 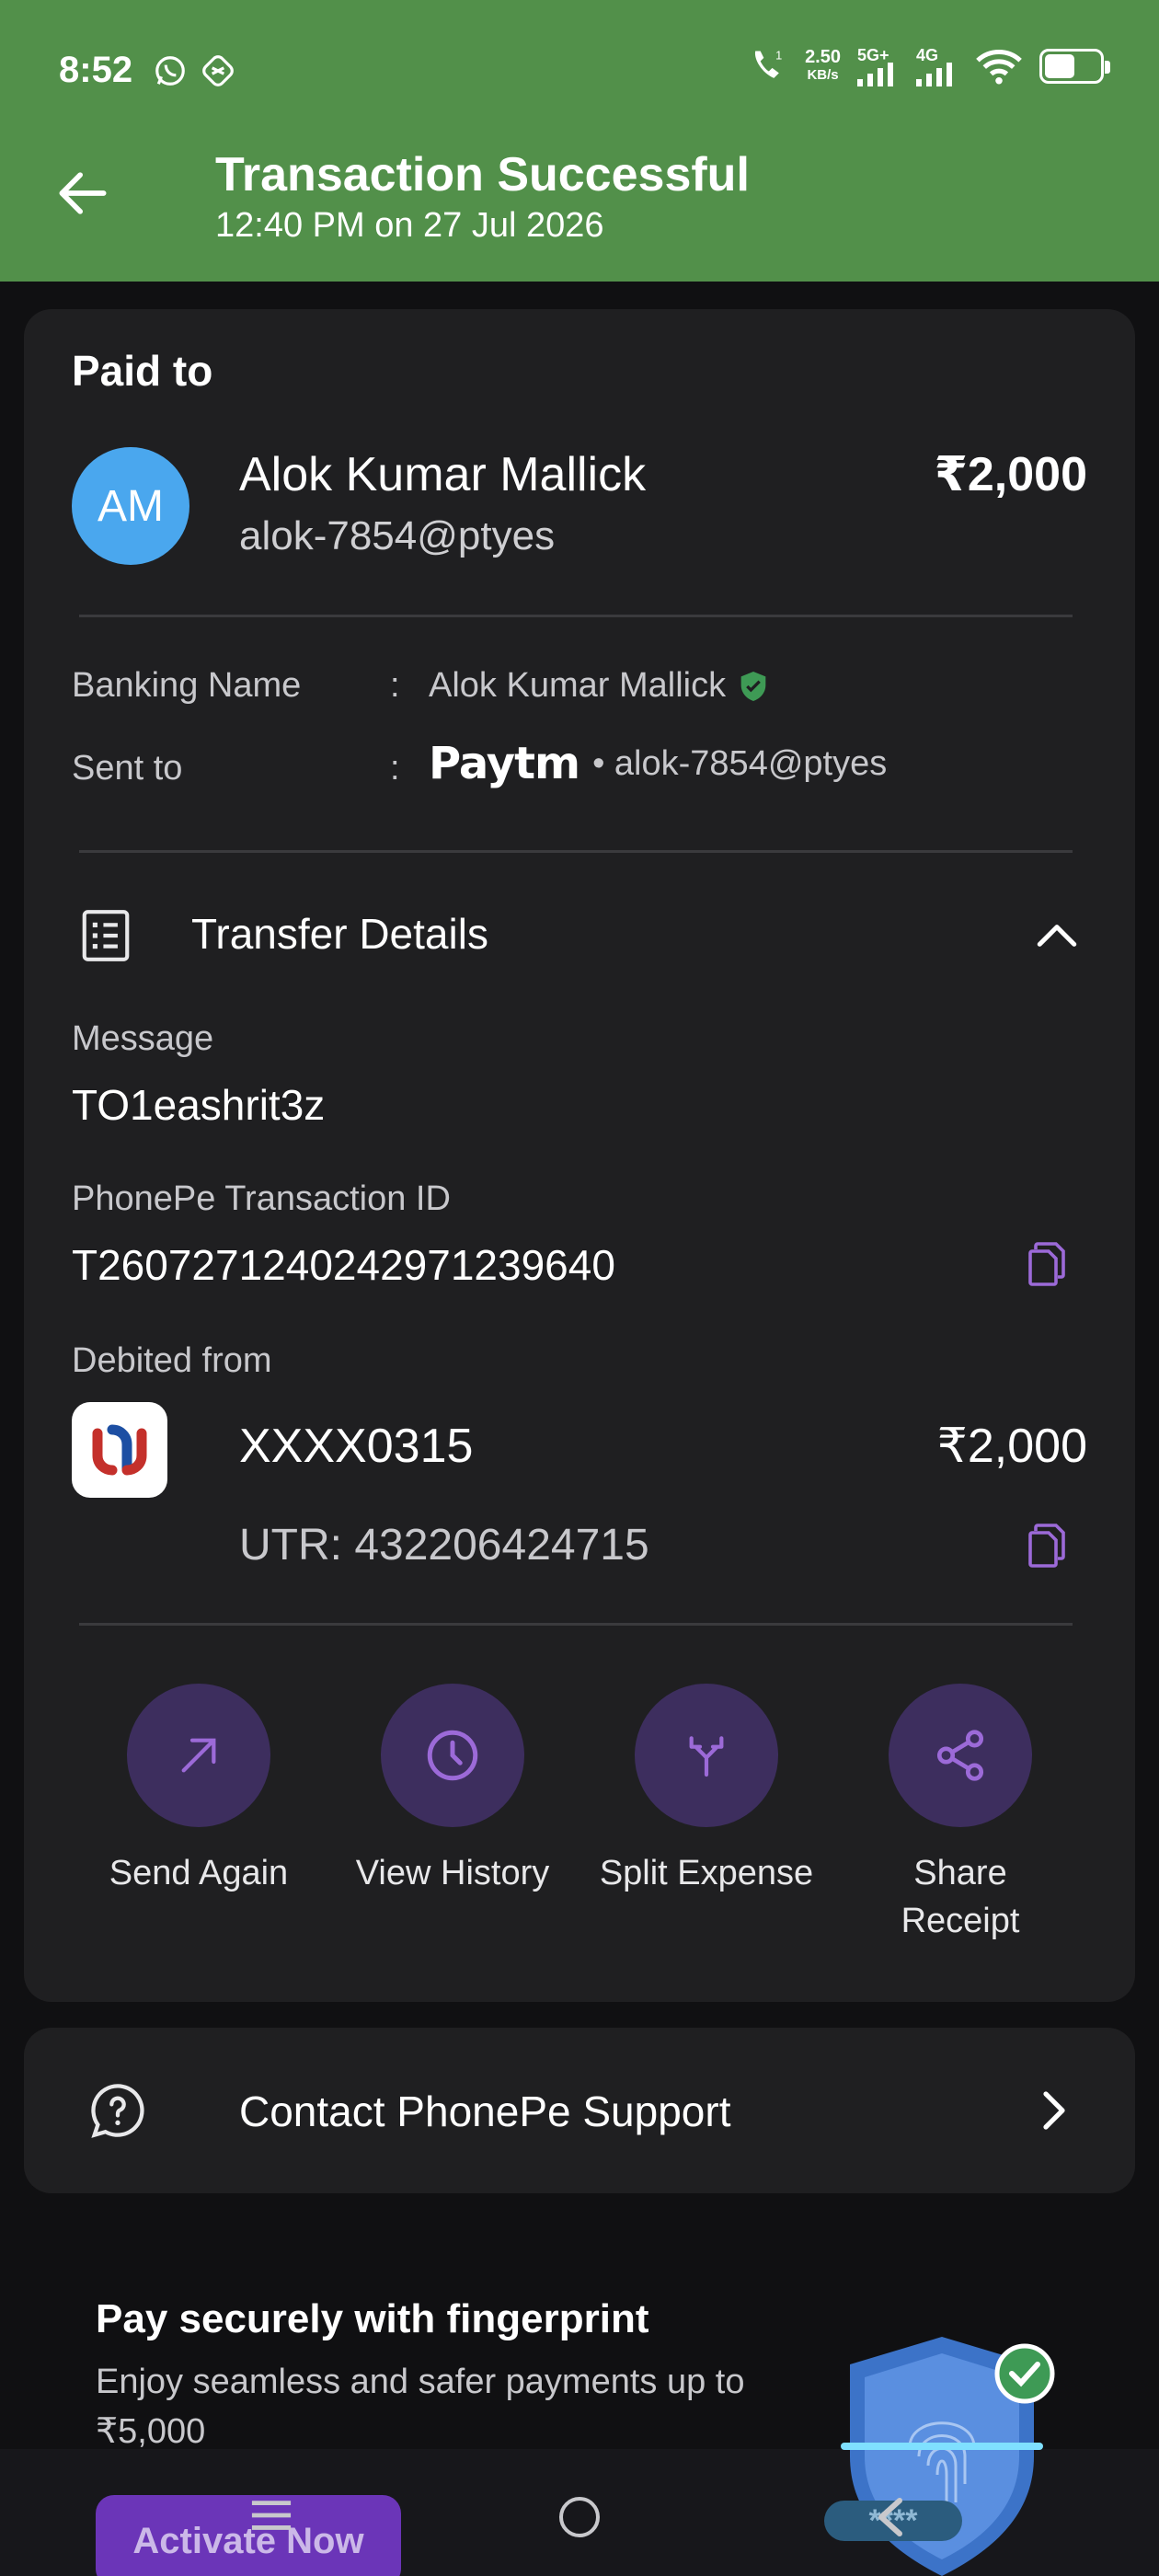 I want to click on avatar: AM, so click(x=130, y=506).